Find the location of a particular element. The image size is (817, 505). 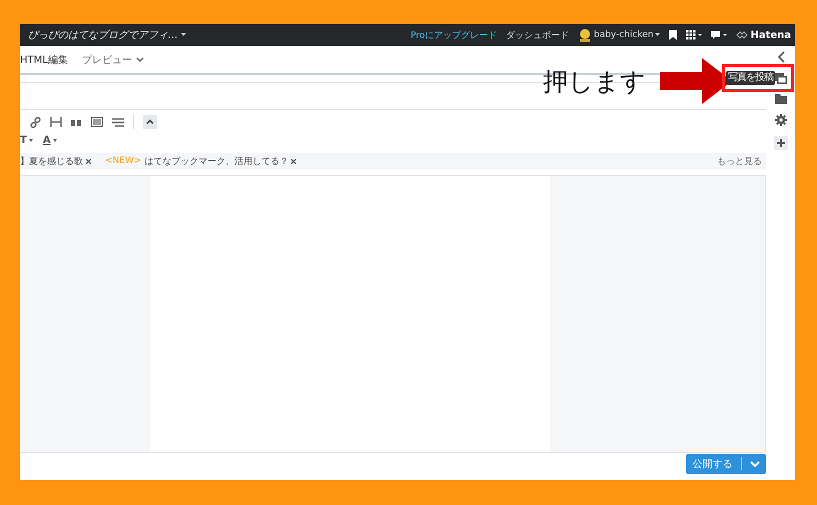

format-button: A is located at coordinates (49, 140).